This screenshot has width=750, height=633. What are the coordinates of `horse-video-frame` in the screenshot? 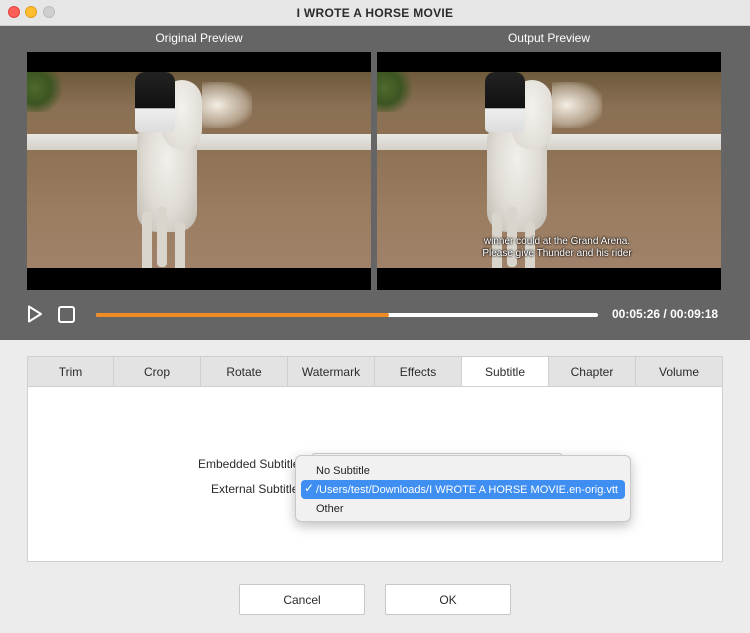 It's located at (199, 170).